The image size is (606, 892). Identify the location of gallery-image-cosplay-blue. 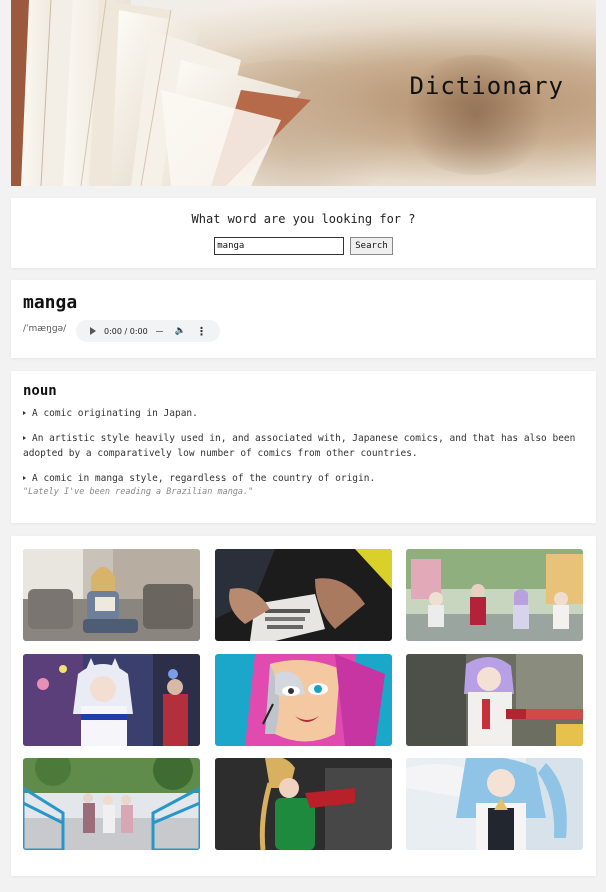
(494, 804).